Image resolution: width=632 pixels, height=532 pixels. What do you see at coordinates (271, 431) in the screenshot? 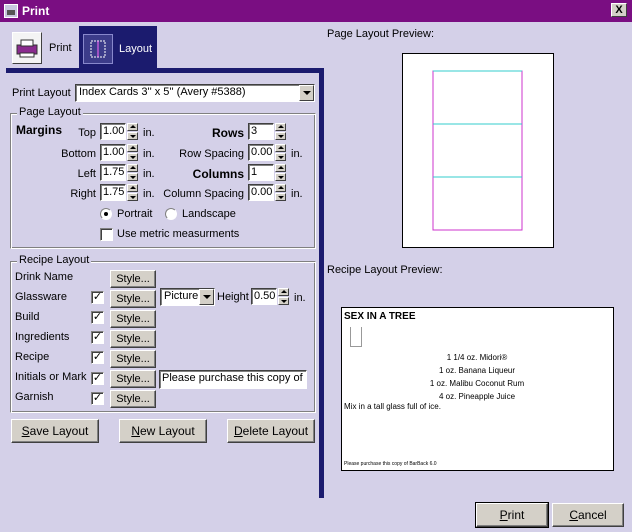
I see `delete-layout-button: Delete Layout` at bounding box center [271, 431].